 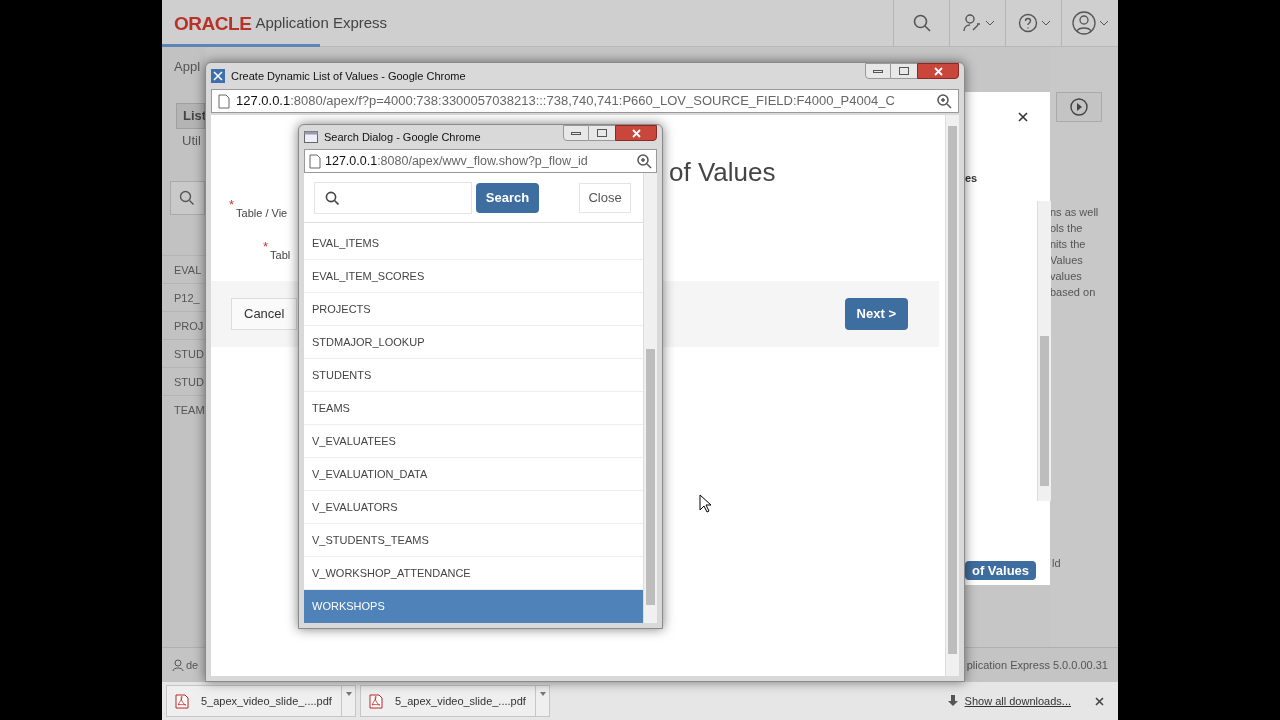 I want to click on download-icon, so click(x=952, y=701).